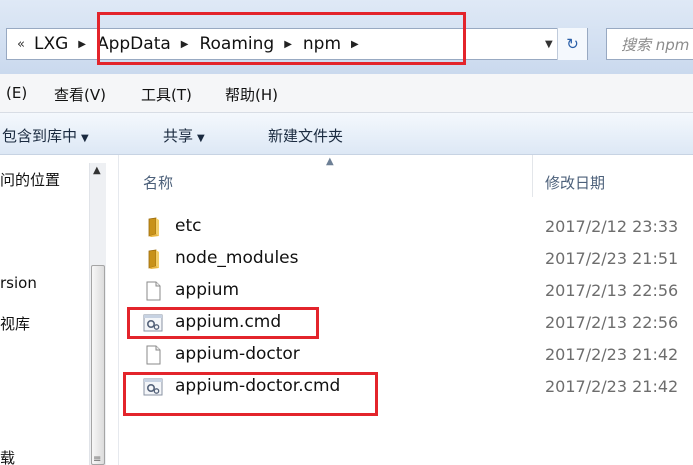  I want to click on file-row: node_modules 2017/2/23 21:51, so click(406, 259).